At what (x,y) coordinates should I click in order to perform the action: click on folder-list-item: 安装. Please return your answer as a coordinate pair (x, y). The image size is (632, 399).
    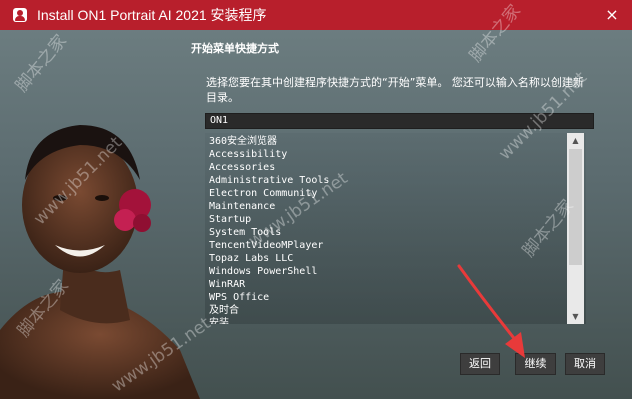
    Looking at the image, I should click on (397, 320).